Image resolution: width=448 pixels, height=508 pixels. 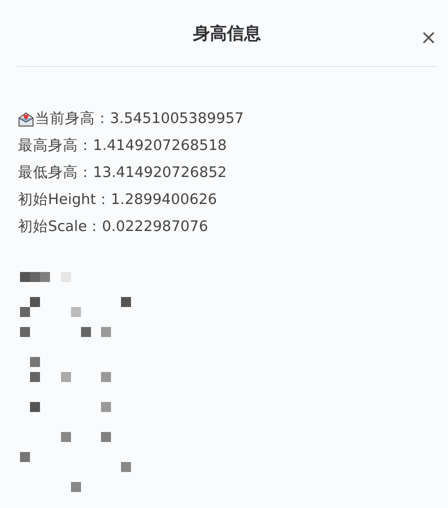 What do you see at coordinates (139, 119) in the screenshot?
I see `info-line: 当前身高：3.5451005389957` at bounding box center [139, 119].